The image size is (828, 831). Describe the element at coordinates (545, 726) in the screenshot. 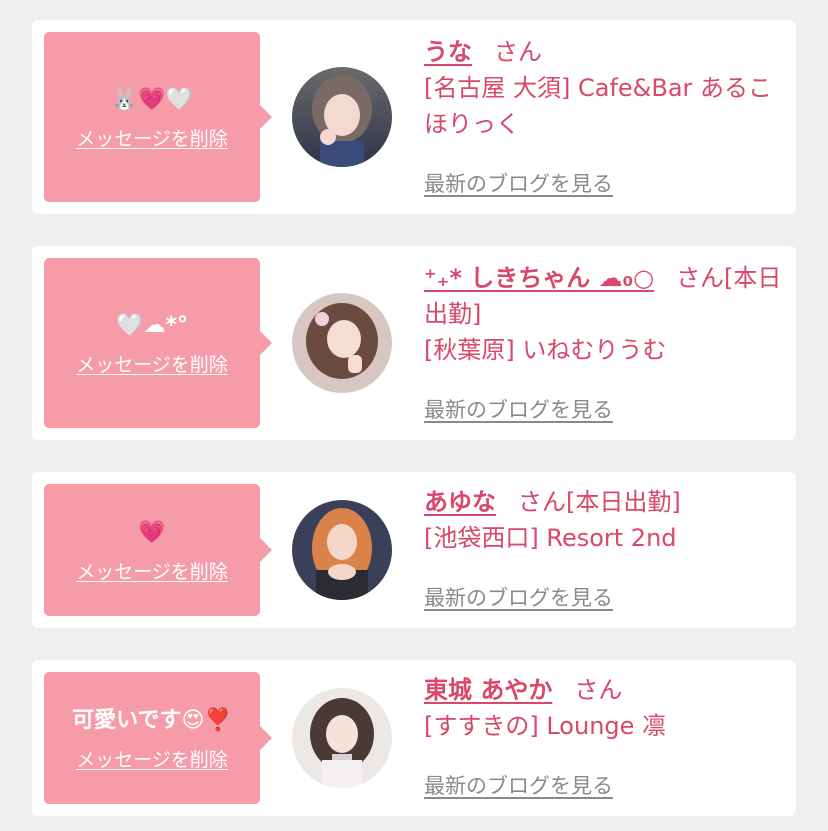

I see `shop-name: [すすきの] Lounge 凛` at that location.